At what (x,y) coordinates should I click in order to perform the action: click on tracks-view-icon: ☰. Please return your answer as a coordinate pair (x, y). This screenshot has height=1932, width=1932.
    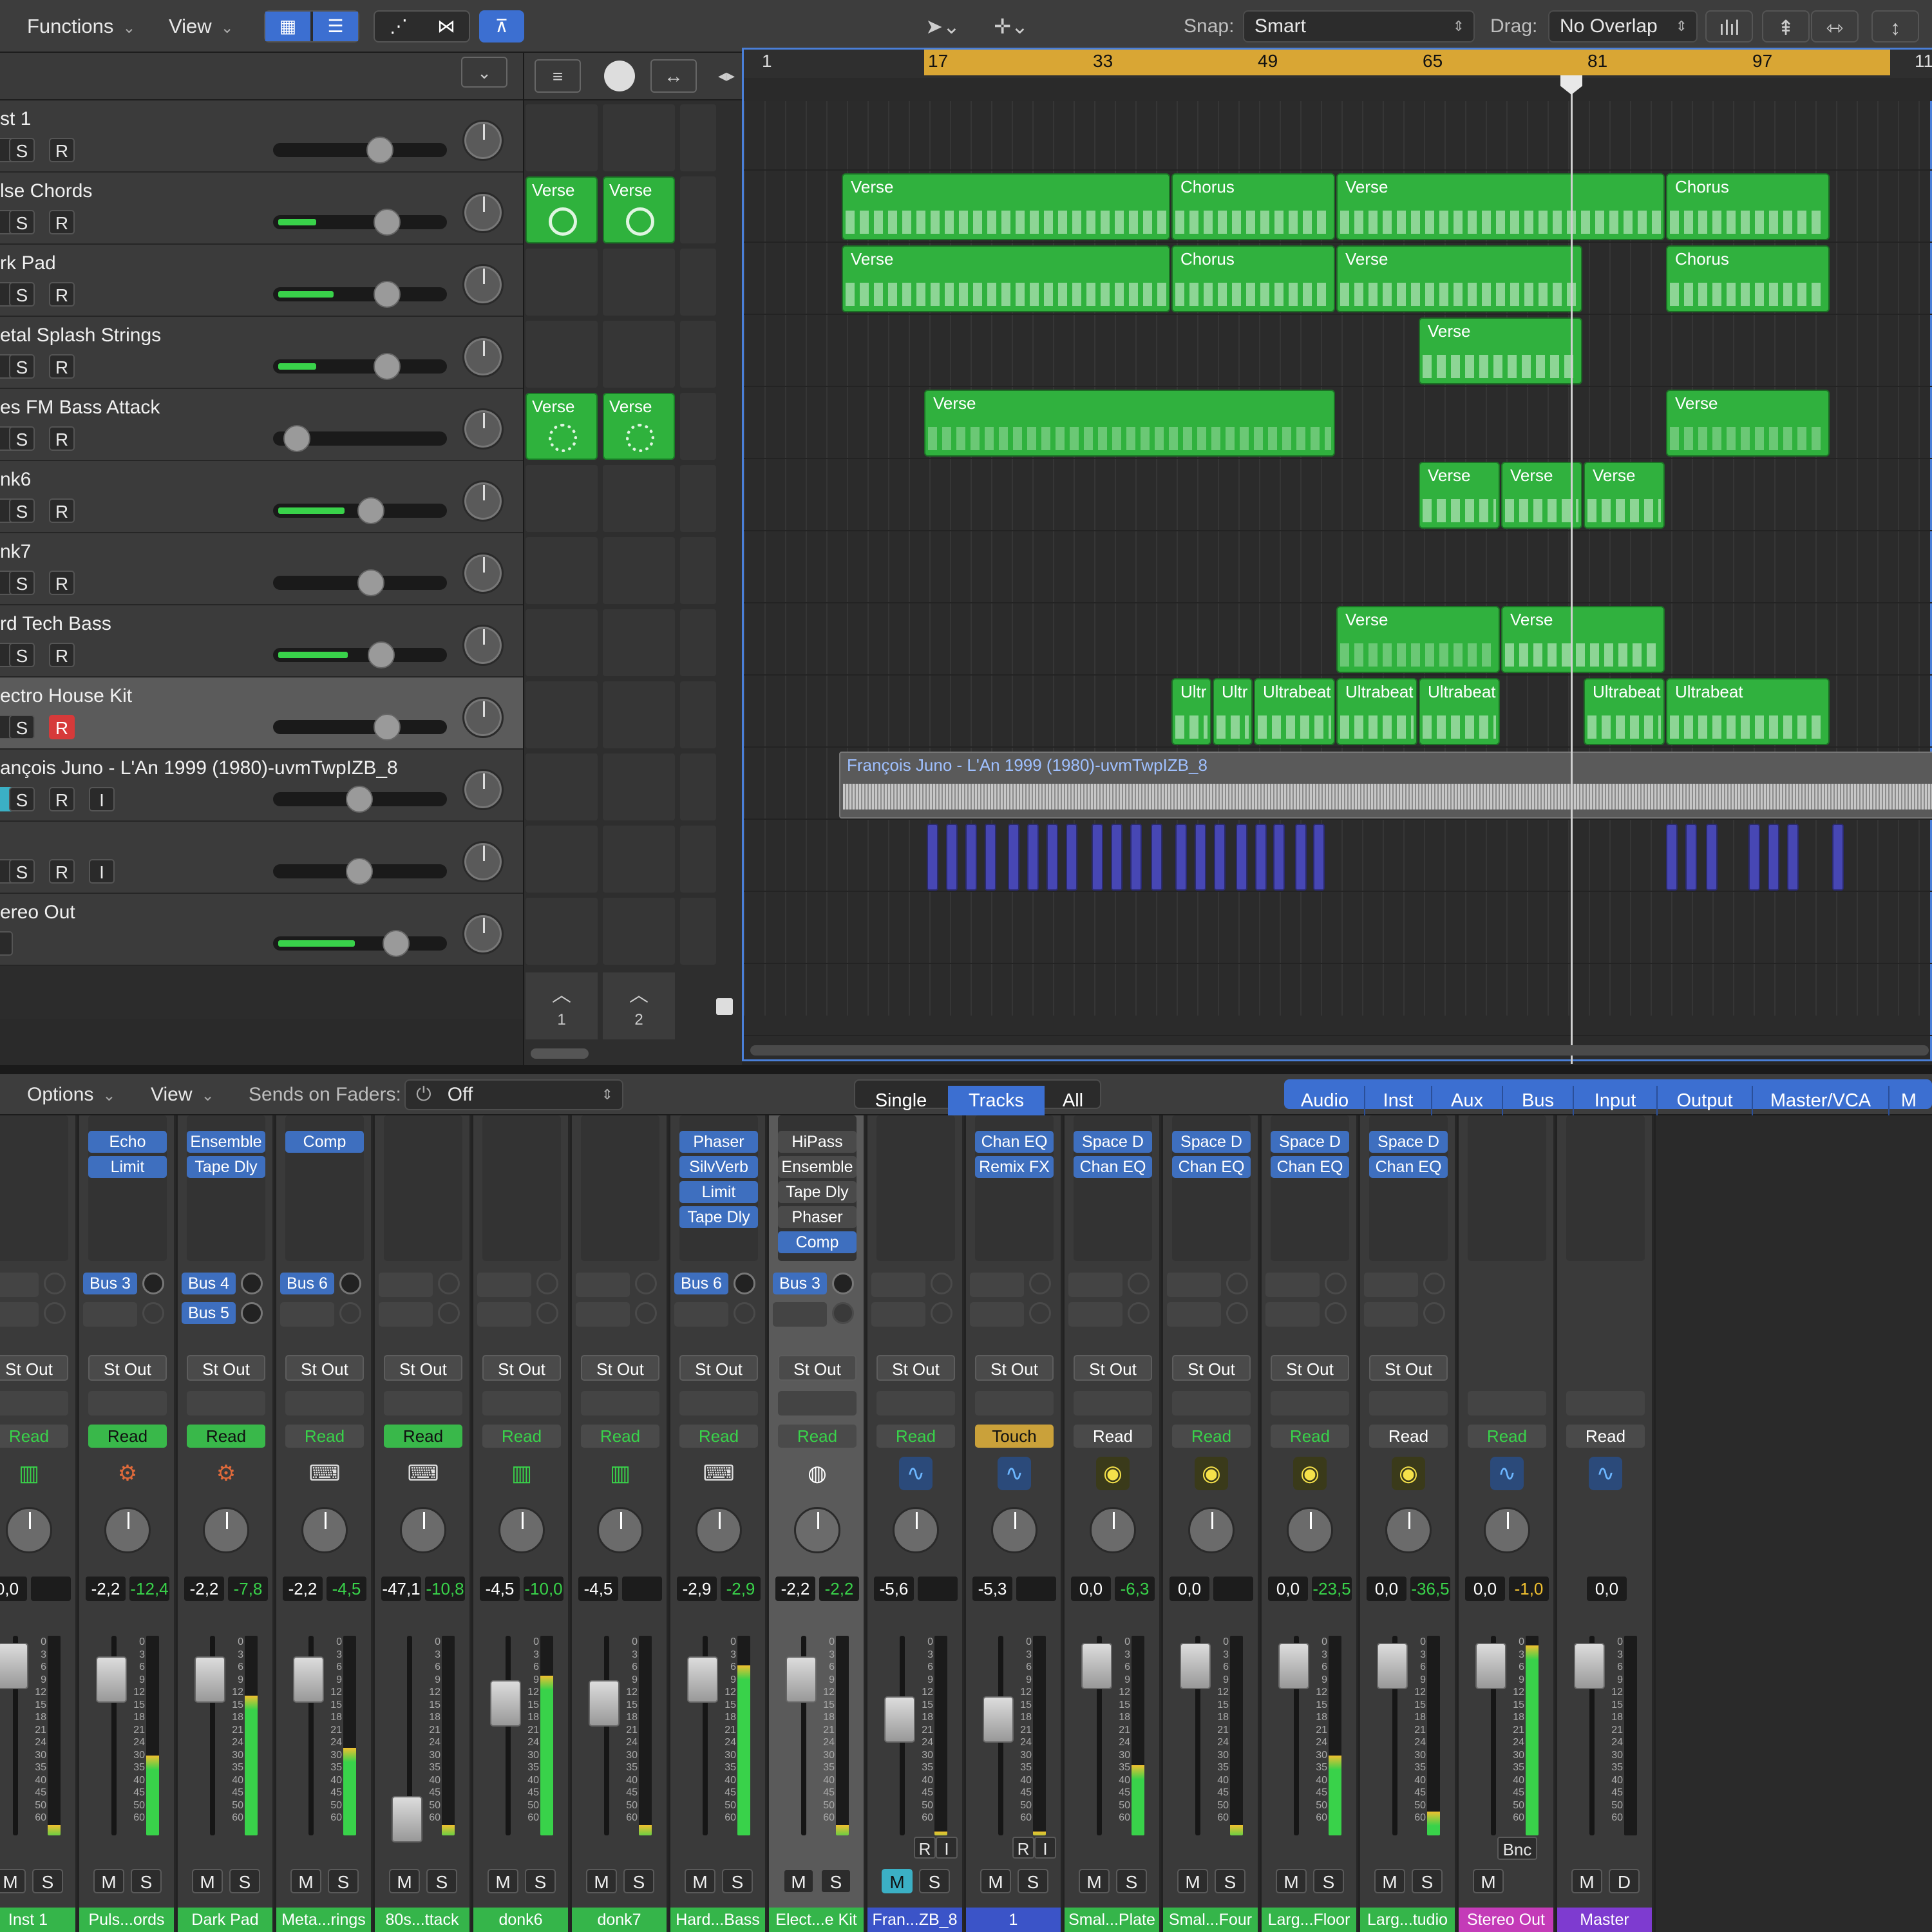
    Looking at the image, I should click on (335, 26).